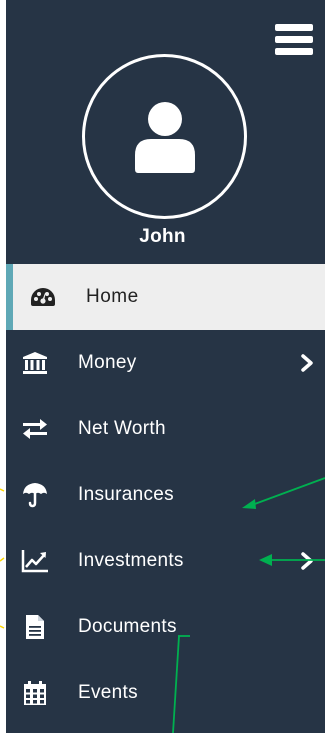 The image size is (325, 733). What do you see at coordinates (108, 692) in the screenshot?
I see `sidebar-item-label: Events` at bounding box center [108, 692].